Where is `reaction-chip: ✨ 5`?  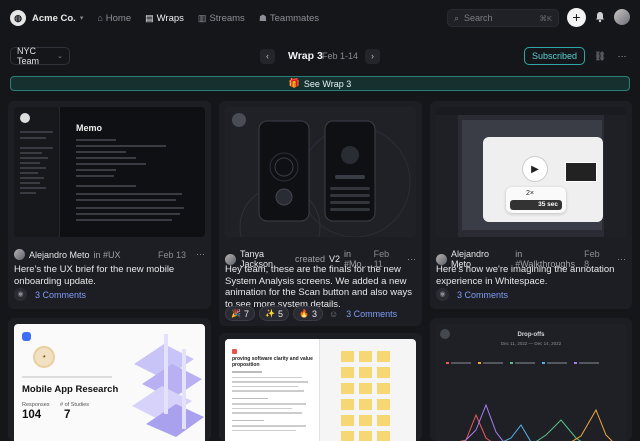 reaction-chip: ✨ 5 is located at coordinates (273, 313).